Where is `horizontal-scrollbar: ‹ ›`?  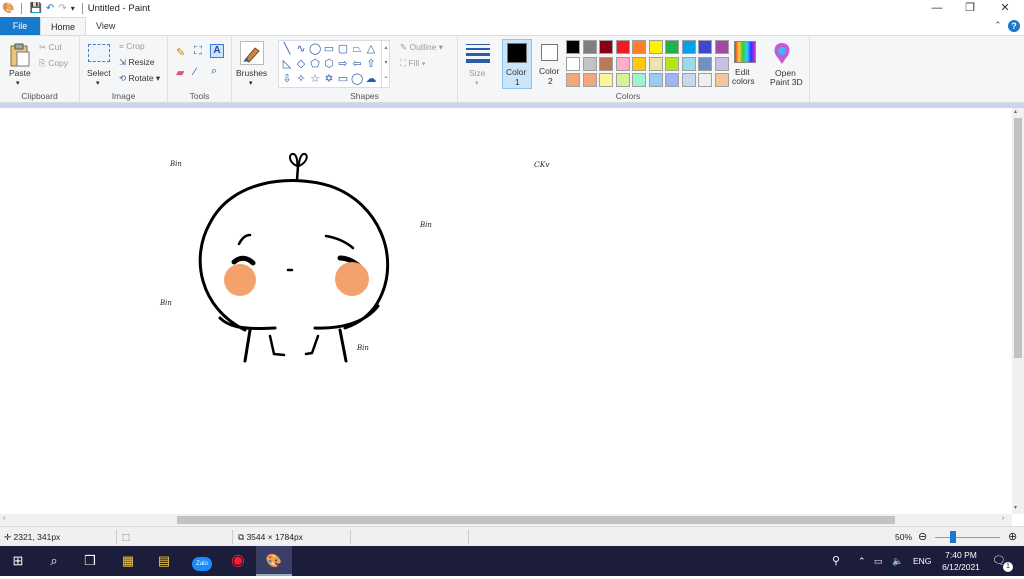 horizontal-scrollbar: ‹ › is located at coordinates (506, 520).